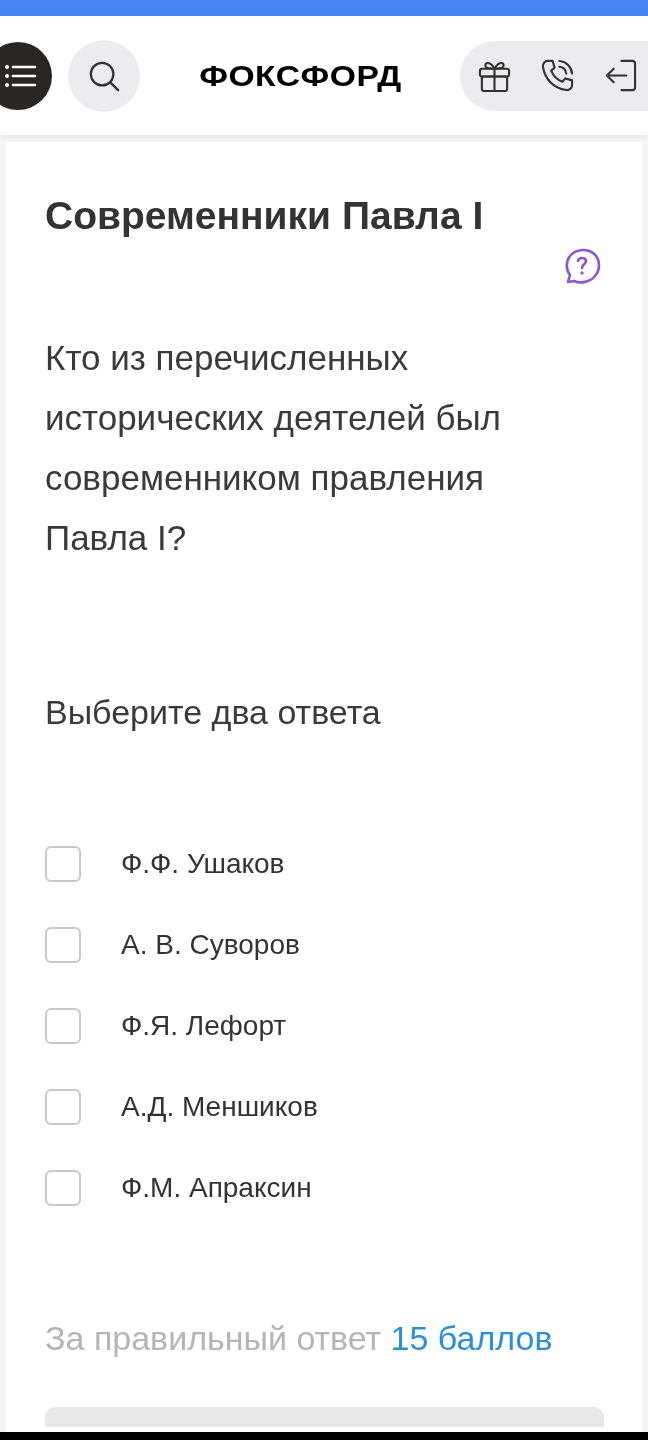 Image resolution: width=648 pixels, height=1440 pixels. I want to click on question-text: Кто из перечисленных исторических деятелей был современником правления Павла I?, so click(274, 448).